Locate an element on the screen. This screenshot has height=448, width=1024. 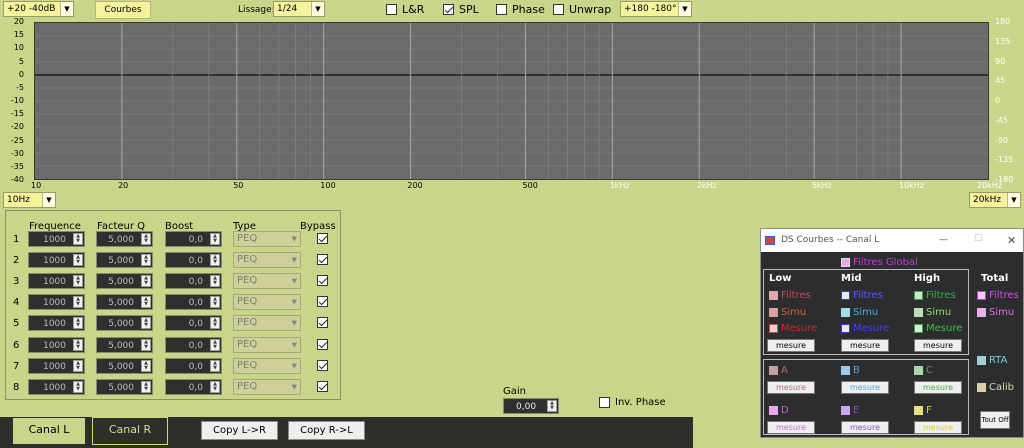
tab-canal-r: Canal R is located at coordinates (130, 431).